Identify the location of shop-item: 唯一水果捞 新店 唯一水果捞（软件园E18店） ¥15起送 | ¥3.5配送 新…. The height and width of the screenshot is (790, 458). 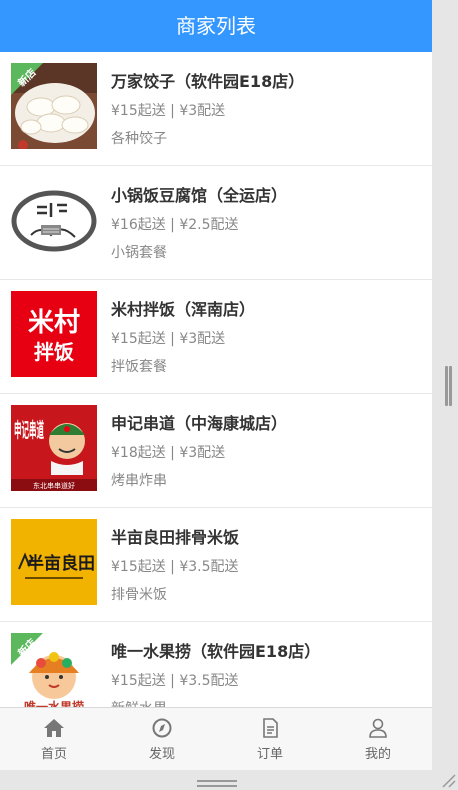
(216, 664).